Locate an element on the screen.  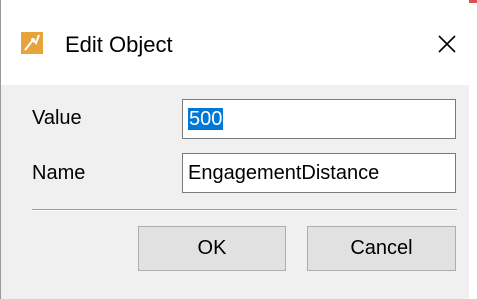
app-icon is located at coordinates (32, 43).